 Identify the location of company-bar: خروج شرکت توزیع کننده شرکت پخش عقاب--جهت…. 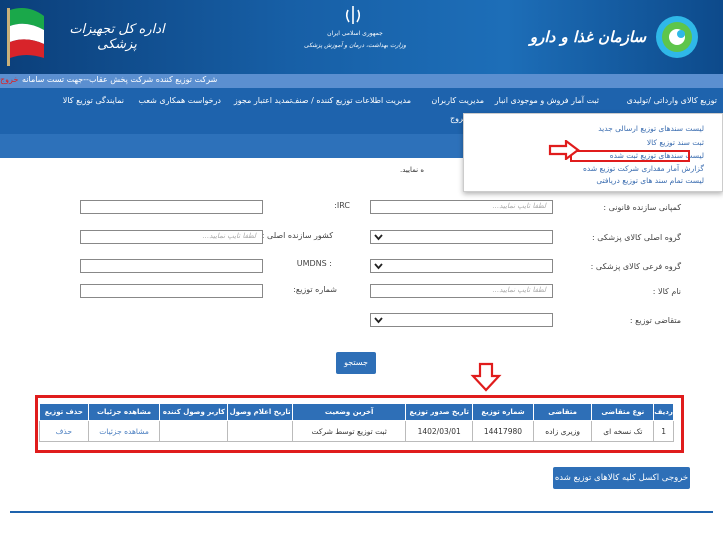
(361, 81).